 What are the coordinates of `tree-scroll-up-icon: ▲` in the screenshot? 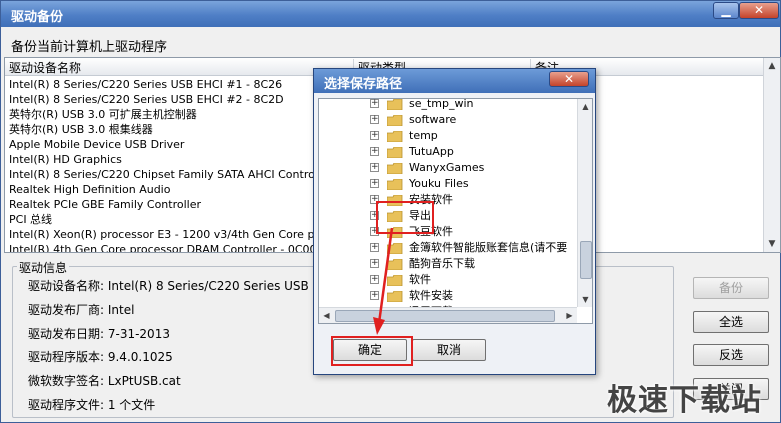 It's located at (585, 106).